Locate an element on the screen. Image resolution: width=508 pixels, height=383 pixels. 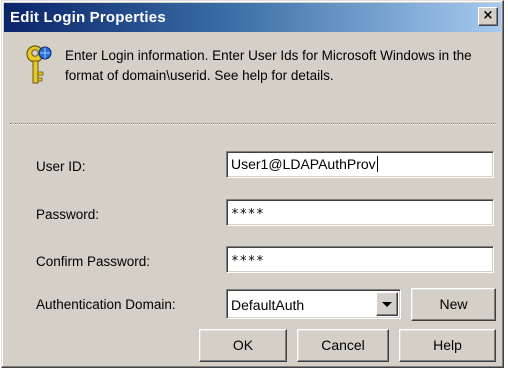
authentication-domain-label: Authentication Domain: is located at coordinates (106, 304).